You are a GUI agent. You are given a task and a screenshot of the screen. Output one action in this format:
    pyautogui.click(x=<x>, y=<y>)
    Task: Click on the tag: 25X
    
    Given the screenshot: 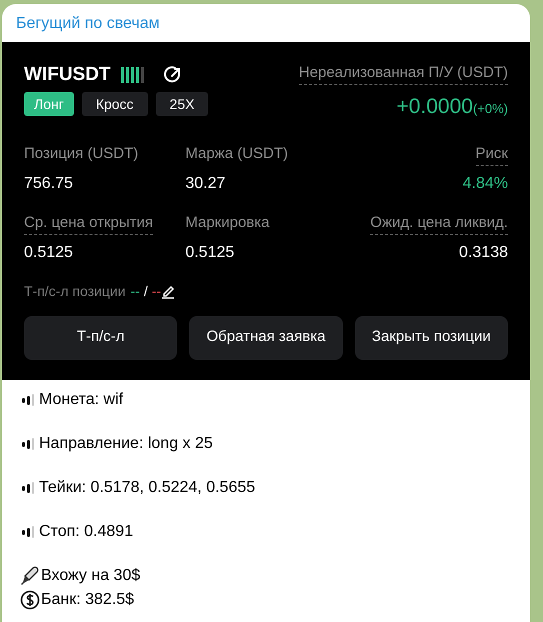 What is the action you would take?
    pyautogui.click(x=182, y=104)
    